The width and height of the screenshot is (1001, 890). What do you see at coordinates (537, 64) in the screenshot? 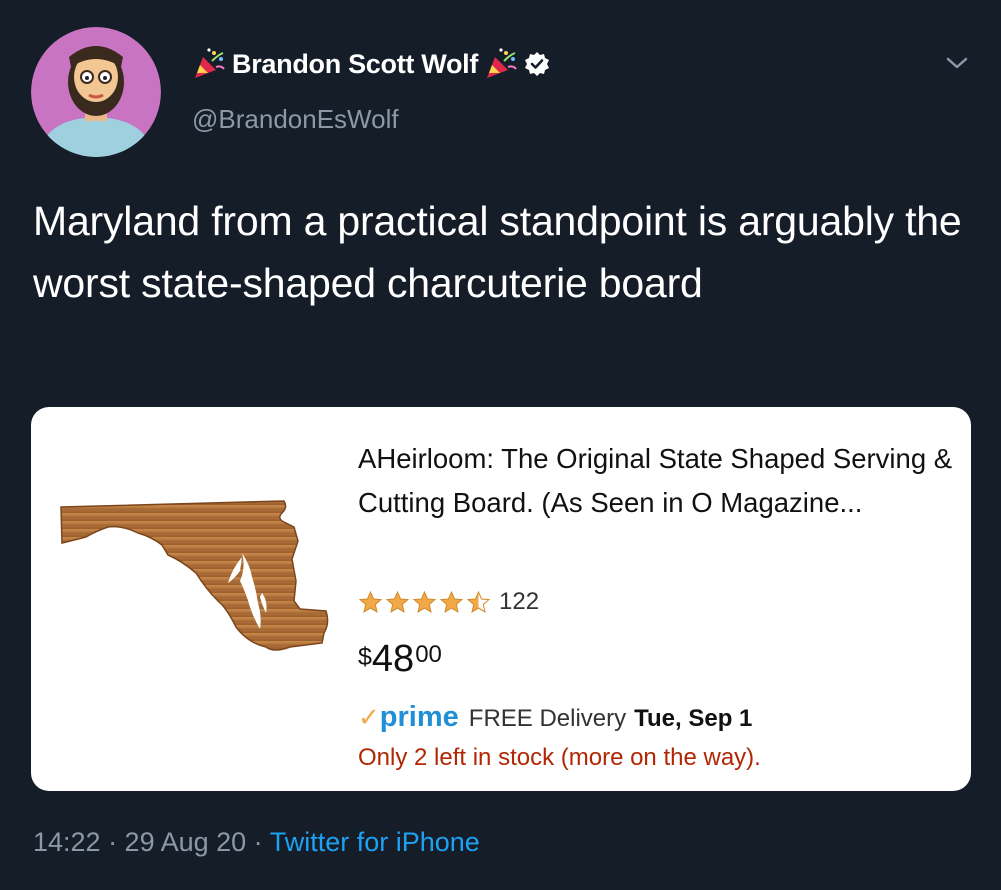
I see `verified-badge-icon` at bounding box center [537, 64].